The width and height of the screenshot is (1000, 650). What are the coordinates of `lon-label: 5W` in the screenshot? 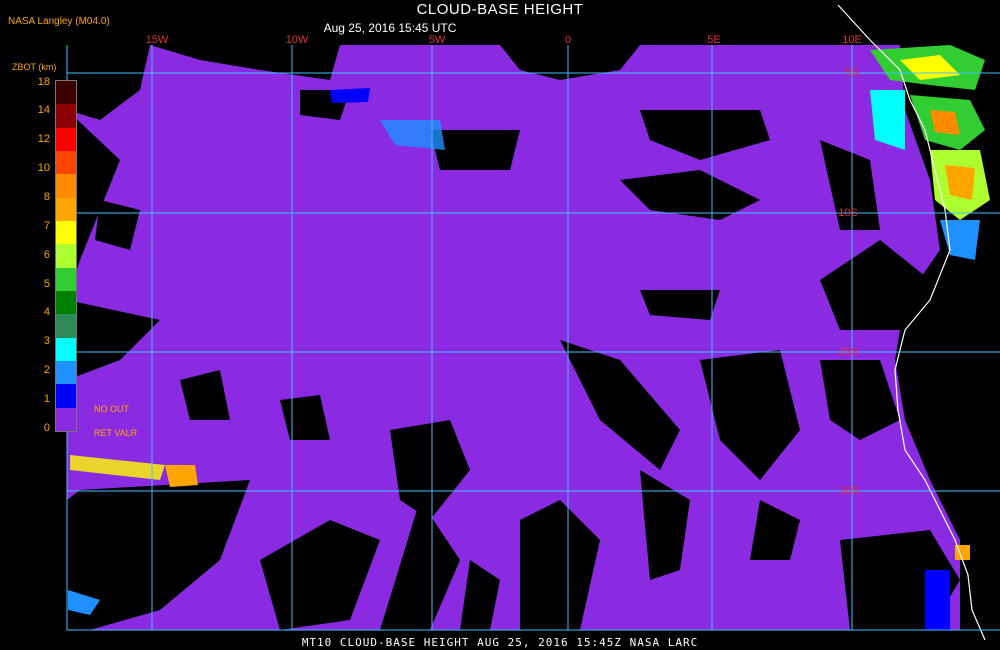 It's located at (437, 40).